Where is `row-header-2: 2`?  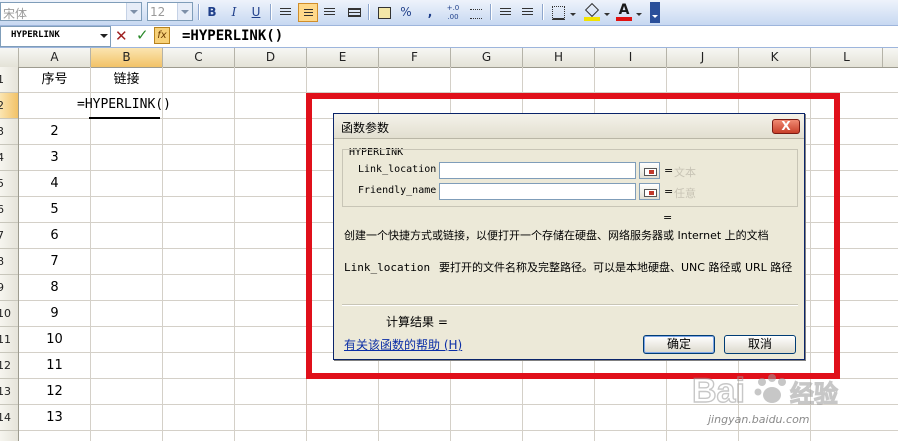
row-header-2: 2 is located at coordinates (9, 106).